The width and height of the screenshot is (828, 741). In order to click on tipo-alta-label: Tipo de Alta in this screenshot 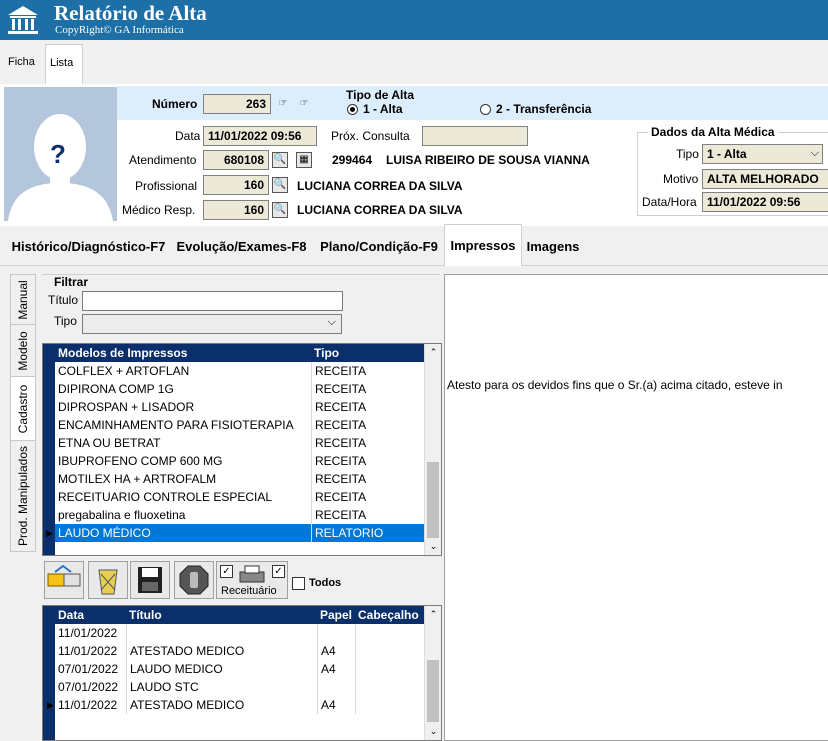, I will do `click(380, 95)`.